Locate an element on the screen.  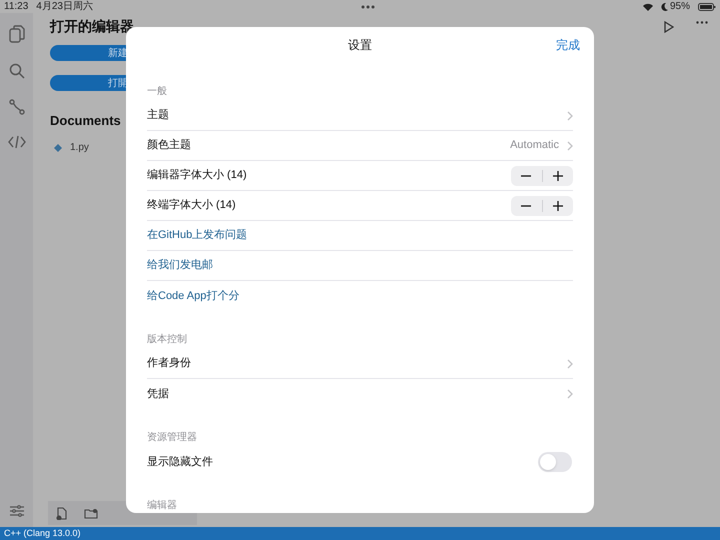
setting-label: 编辑器字体大小 (14) is located at coordinates (197, 176).